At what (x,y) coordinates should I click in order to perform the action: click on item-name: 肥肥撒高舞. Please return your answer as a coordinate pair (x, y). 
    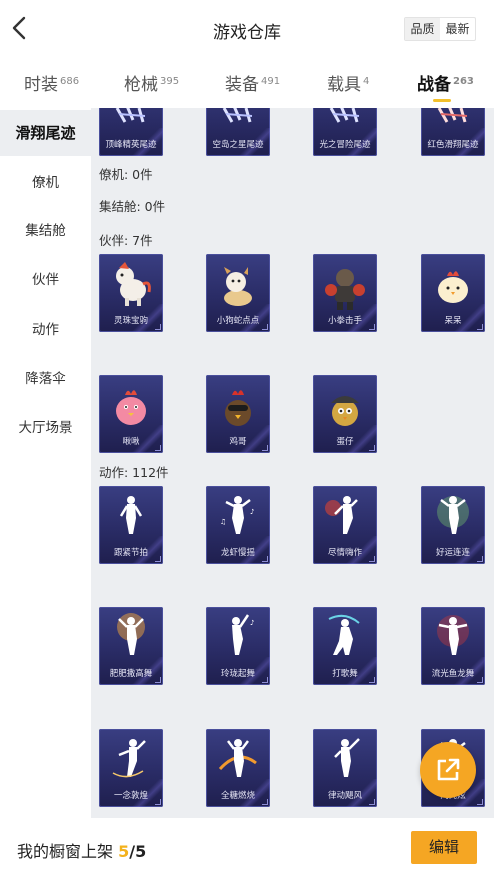
    Looking at the image, I should click on (131, 674).